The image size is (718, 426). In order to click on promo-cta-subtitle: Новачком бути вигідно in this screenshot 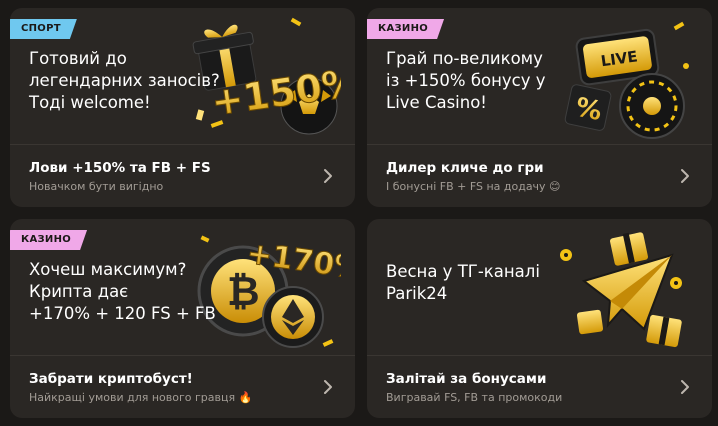, I will do `click(96, 186)`.